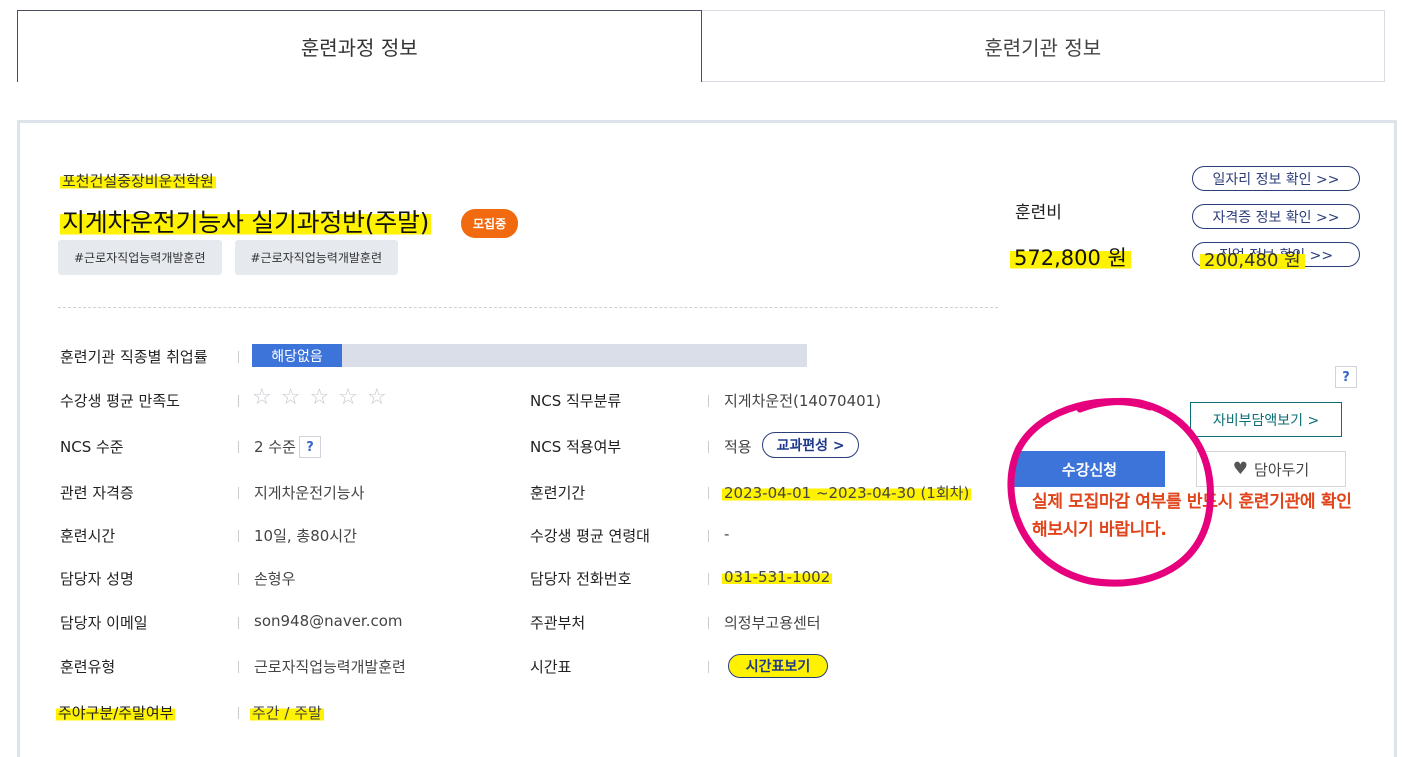 The width and height of the screenshot is (1405, 757). I want to click on status-badge: 모집중, so click(490, 223).